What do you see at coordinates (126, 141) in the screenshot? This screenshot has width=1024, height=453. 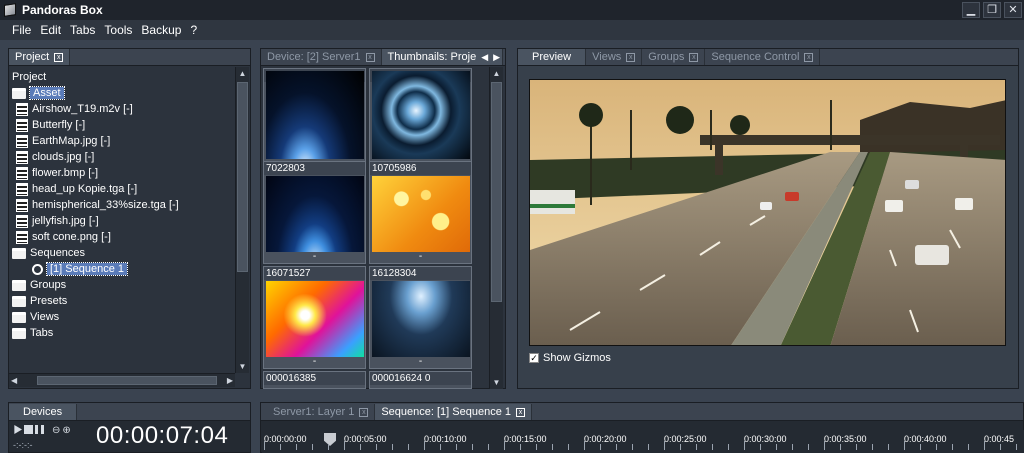 I see `tree-asset: EarthMap.jpg [-]` at bounding box center [126, 141].